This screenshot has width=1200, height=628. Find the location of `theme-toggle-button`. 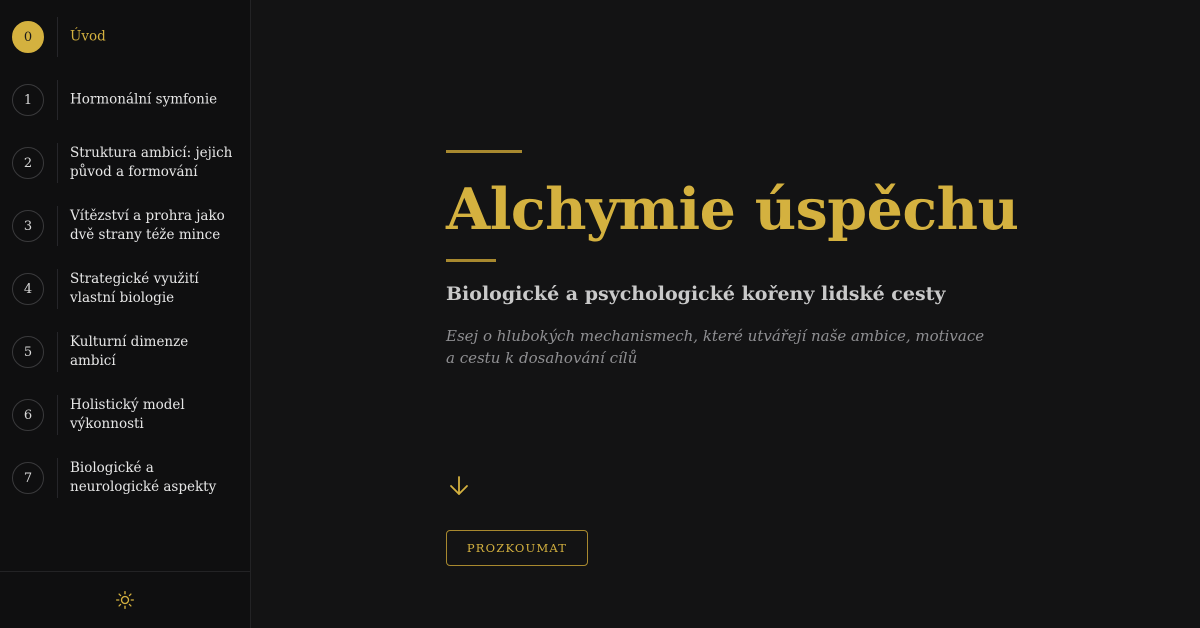

theme-toggle-button is located at coordinates (125, 600).